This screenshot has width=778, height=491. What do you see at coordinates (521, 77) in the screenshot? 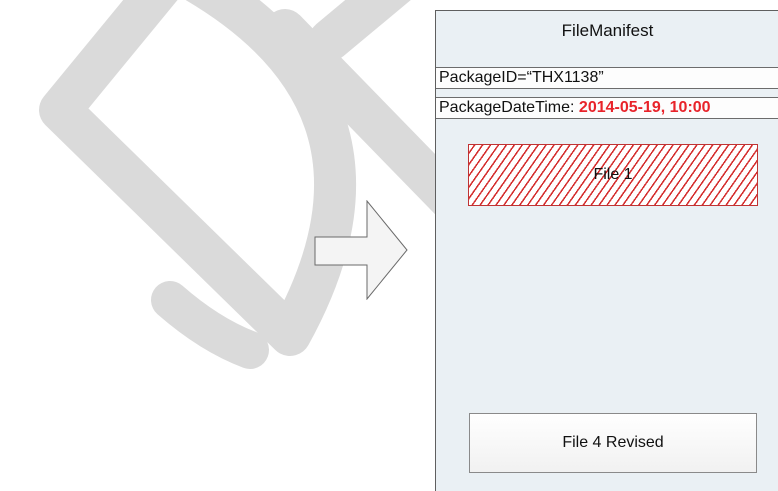
I see `package-id-text: PackageID=“THX1138”` at bounding box center [521, 77].